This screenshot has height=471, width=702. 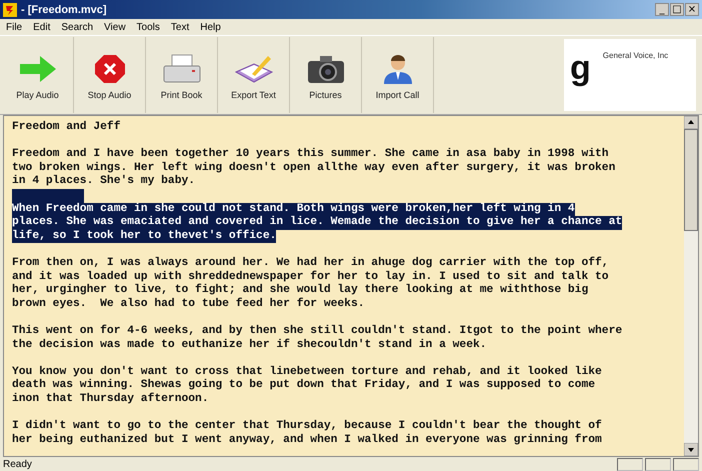 What do you see at coordinates (307, 427) in the screenshot?
I see `text-line: I didn't want to go to the center that Thursday, because I couldn't bear the thought of` at bounding box center [307, 427].